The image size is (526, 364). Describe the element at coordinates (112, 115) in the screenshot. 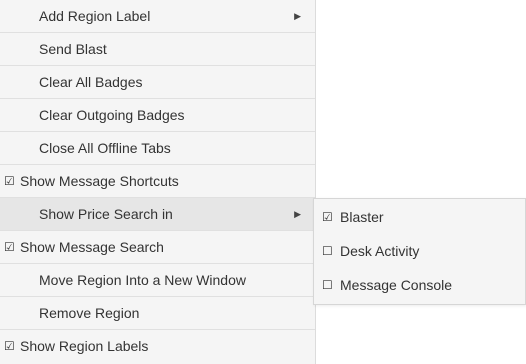

I see `menu-item-label: Clear Outgoing Badges` at that location.